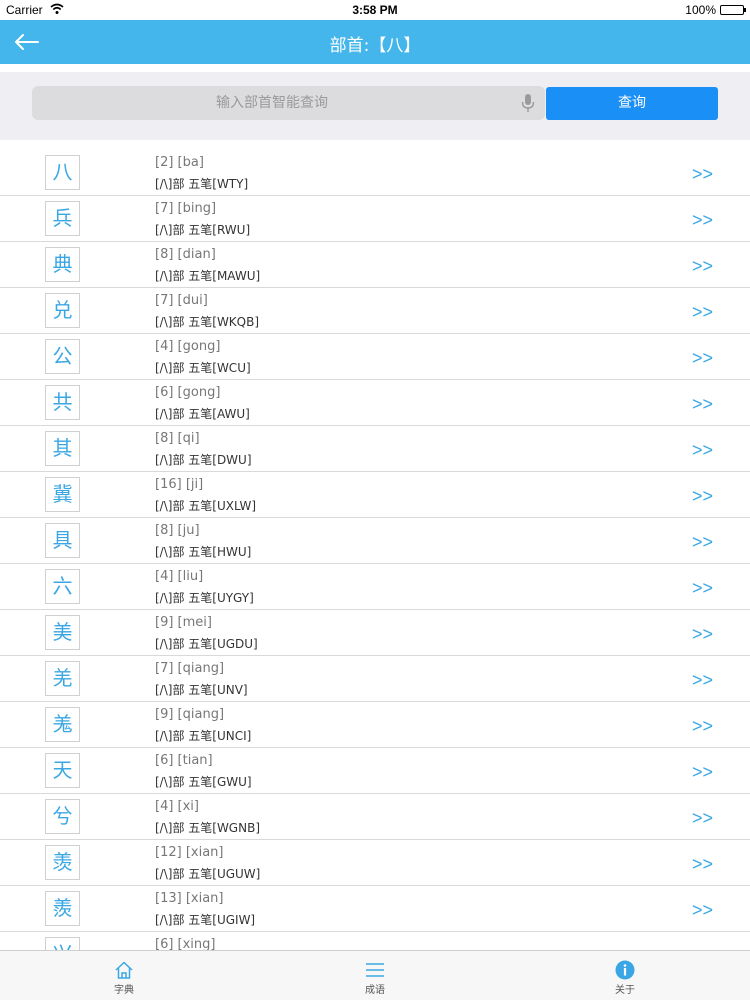 The image size is (750, 1000). Describe the element at coordinates (179, 576) in the screenshot. I see `stroke-pinyin-text: [4] [liu]` at that location.